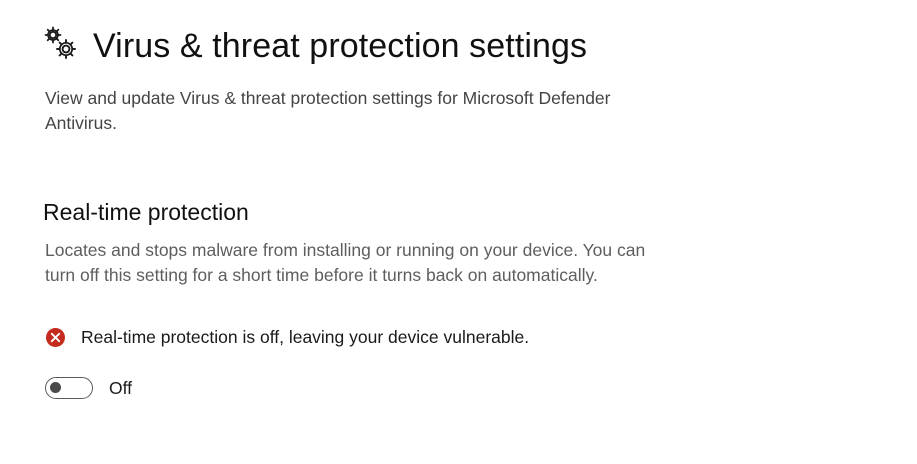 This screenshot has height=464, width=917. Describe the element at coordinates (340, 46) in the screenshot. I see `page-title: Virus & threat protection settings` at that location.